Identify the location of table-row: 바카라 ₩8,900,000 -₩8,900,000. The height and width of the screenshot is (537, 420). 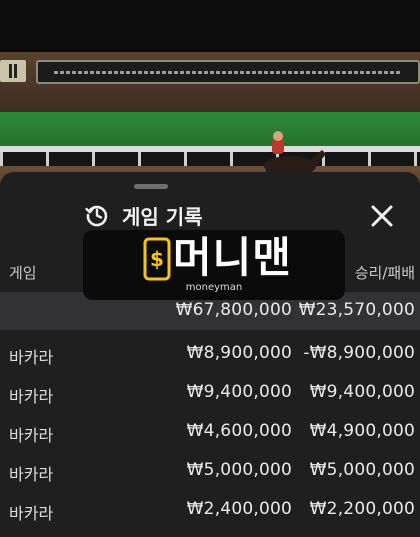
(210, 353).